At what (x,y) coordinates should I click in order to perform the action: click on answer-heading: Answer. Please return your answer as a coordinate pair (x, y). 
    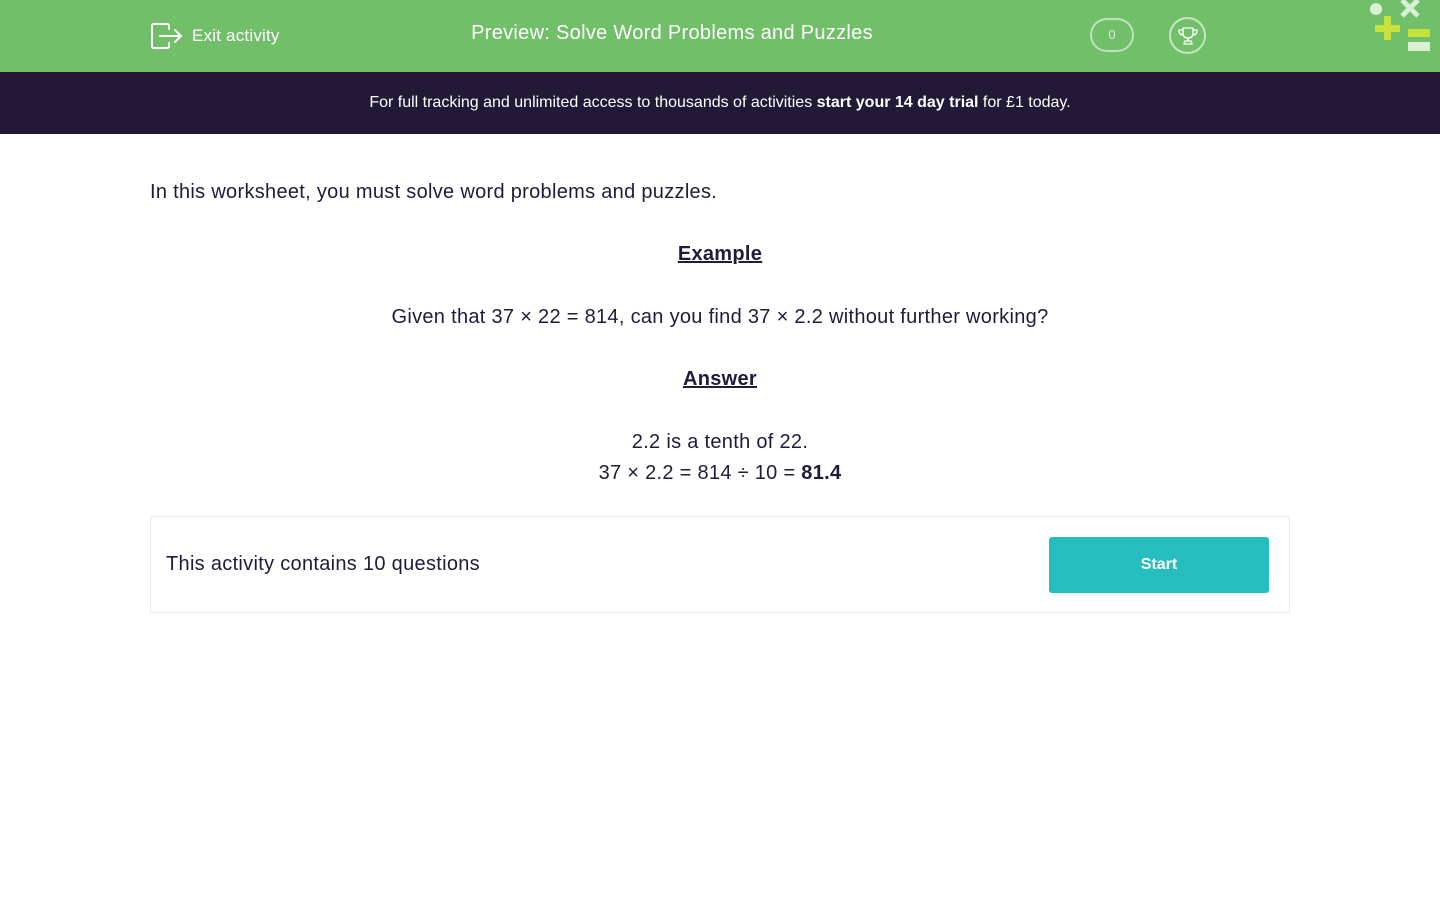
    Looking at the image, I should click on (720, 379).